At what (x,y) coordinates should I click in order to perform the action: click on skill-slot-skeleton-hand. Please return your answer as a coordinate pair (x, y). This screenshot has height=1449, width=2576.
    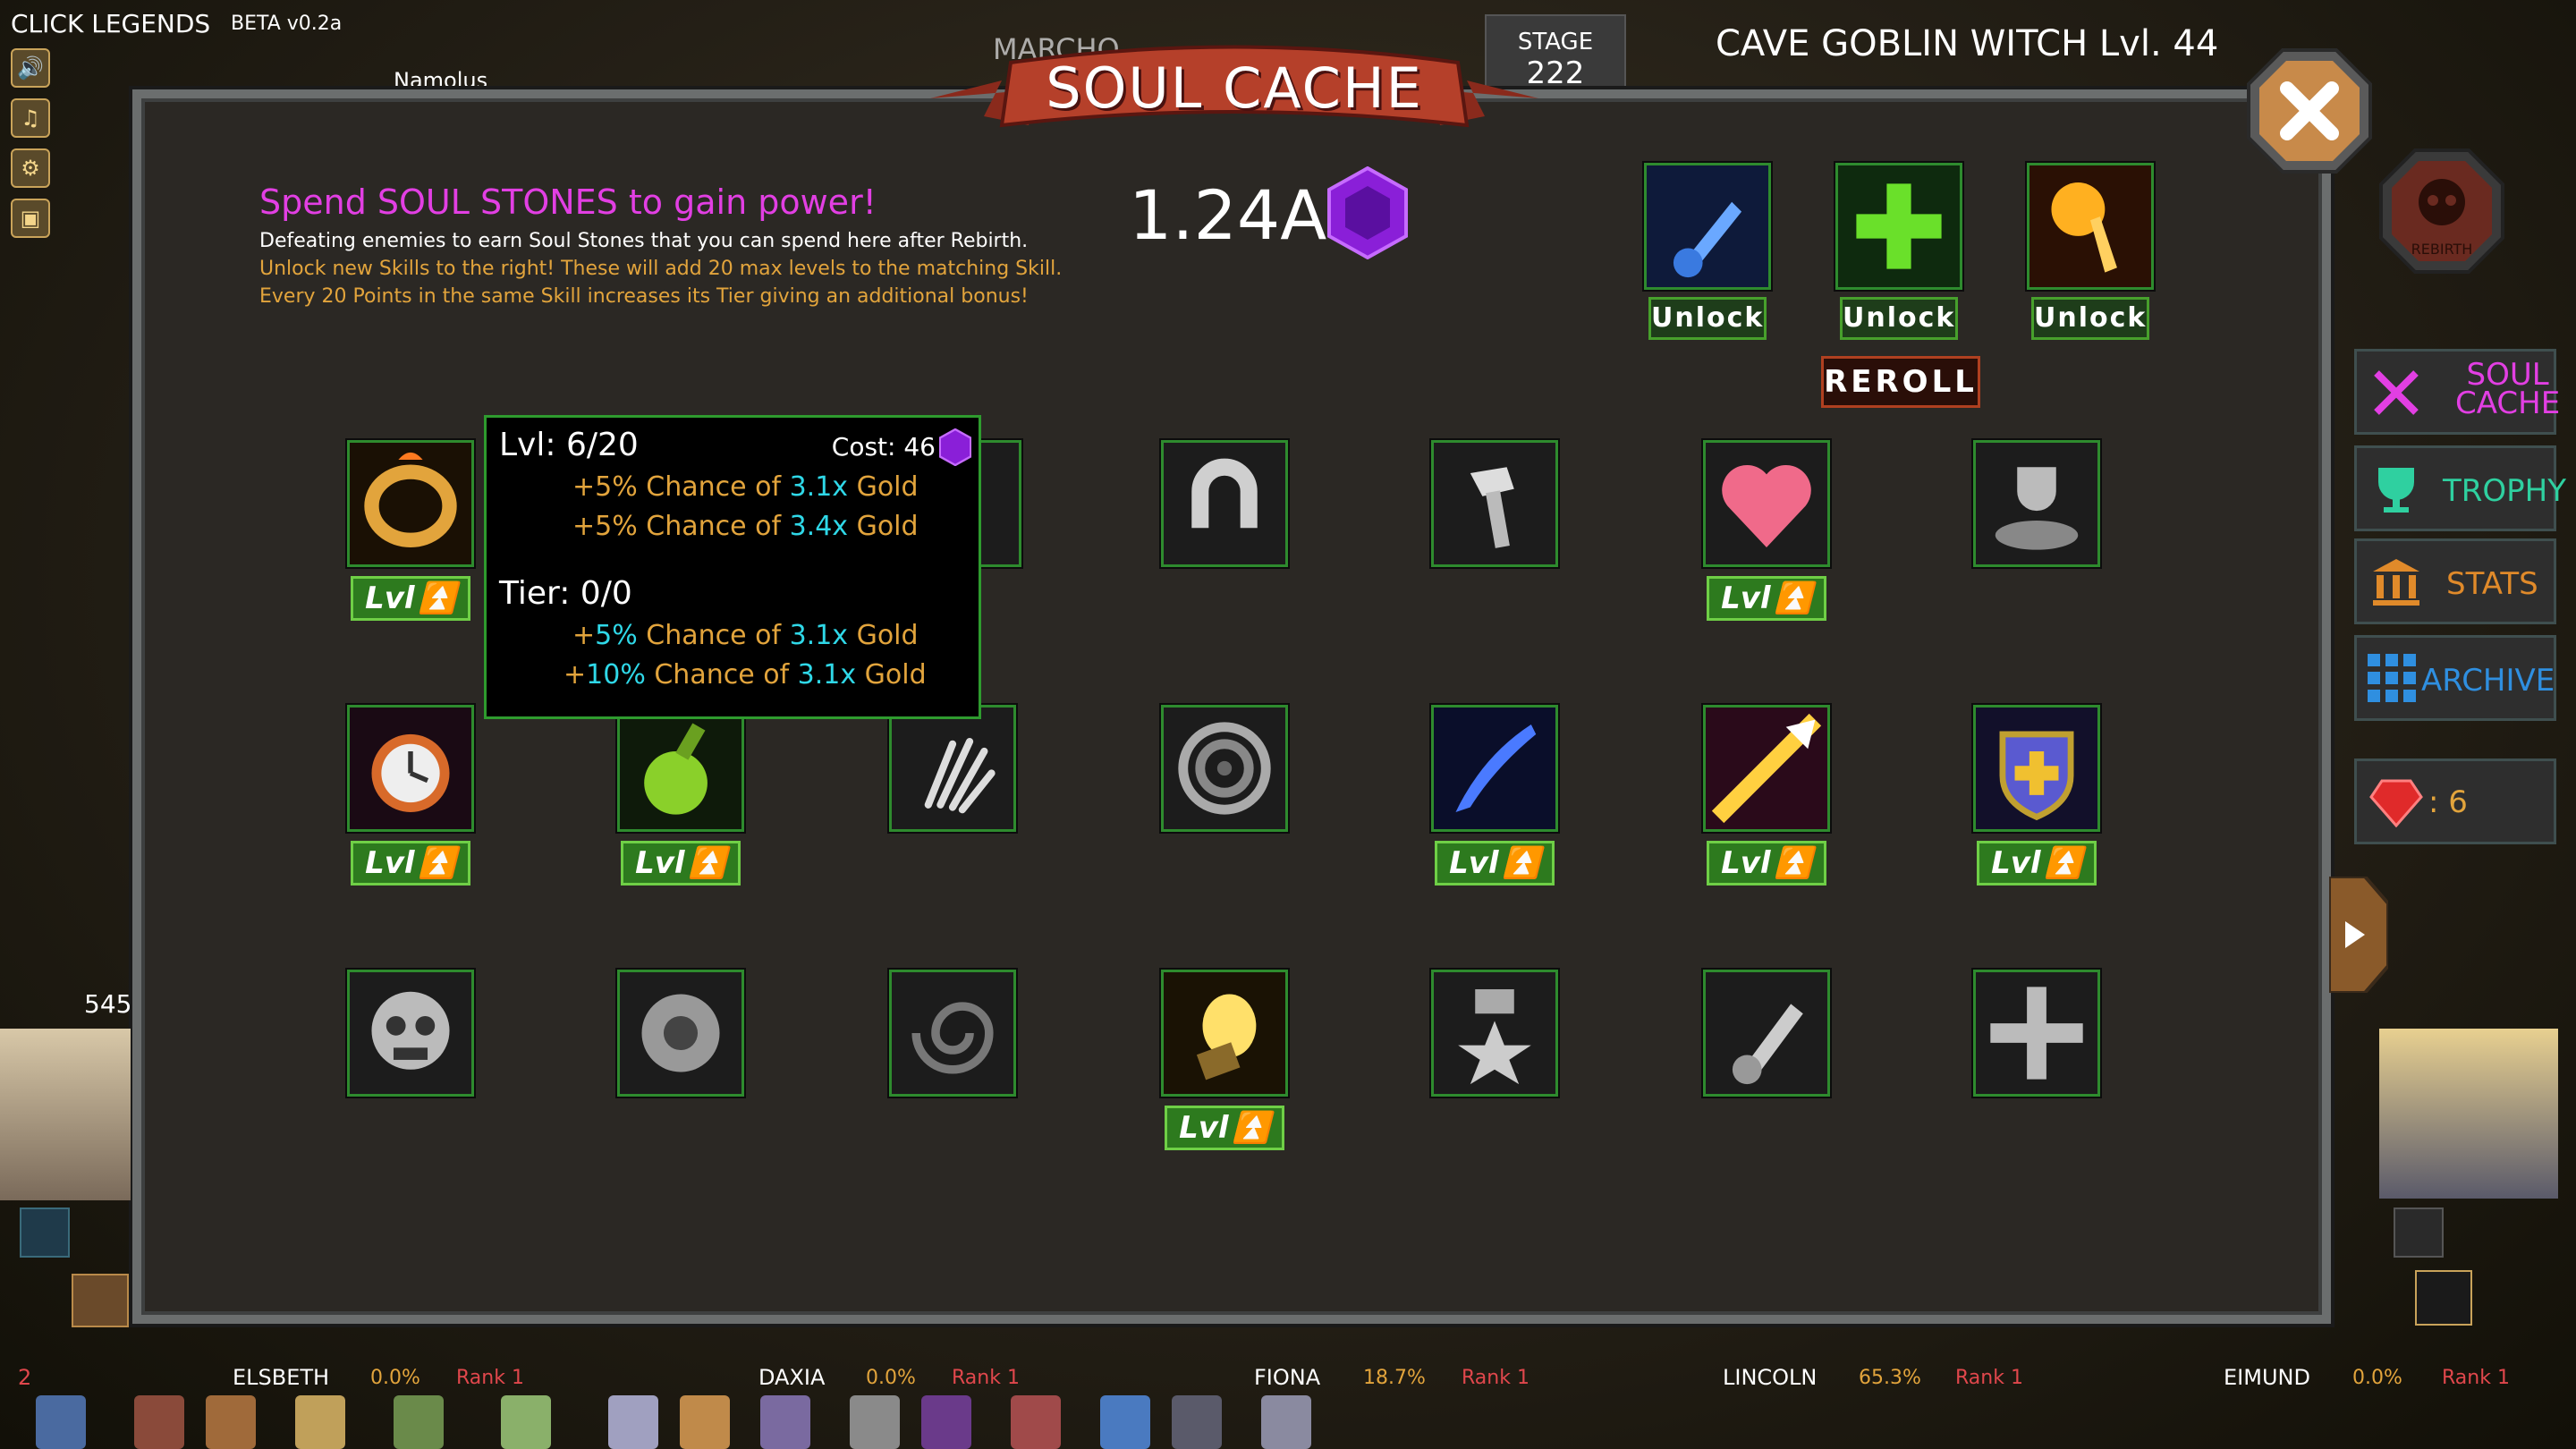
    Looking at the image, I should click on (952, 768).